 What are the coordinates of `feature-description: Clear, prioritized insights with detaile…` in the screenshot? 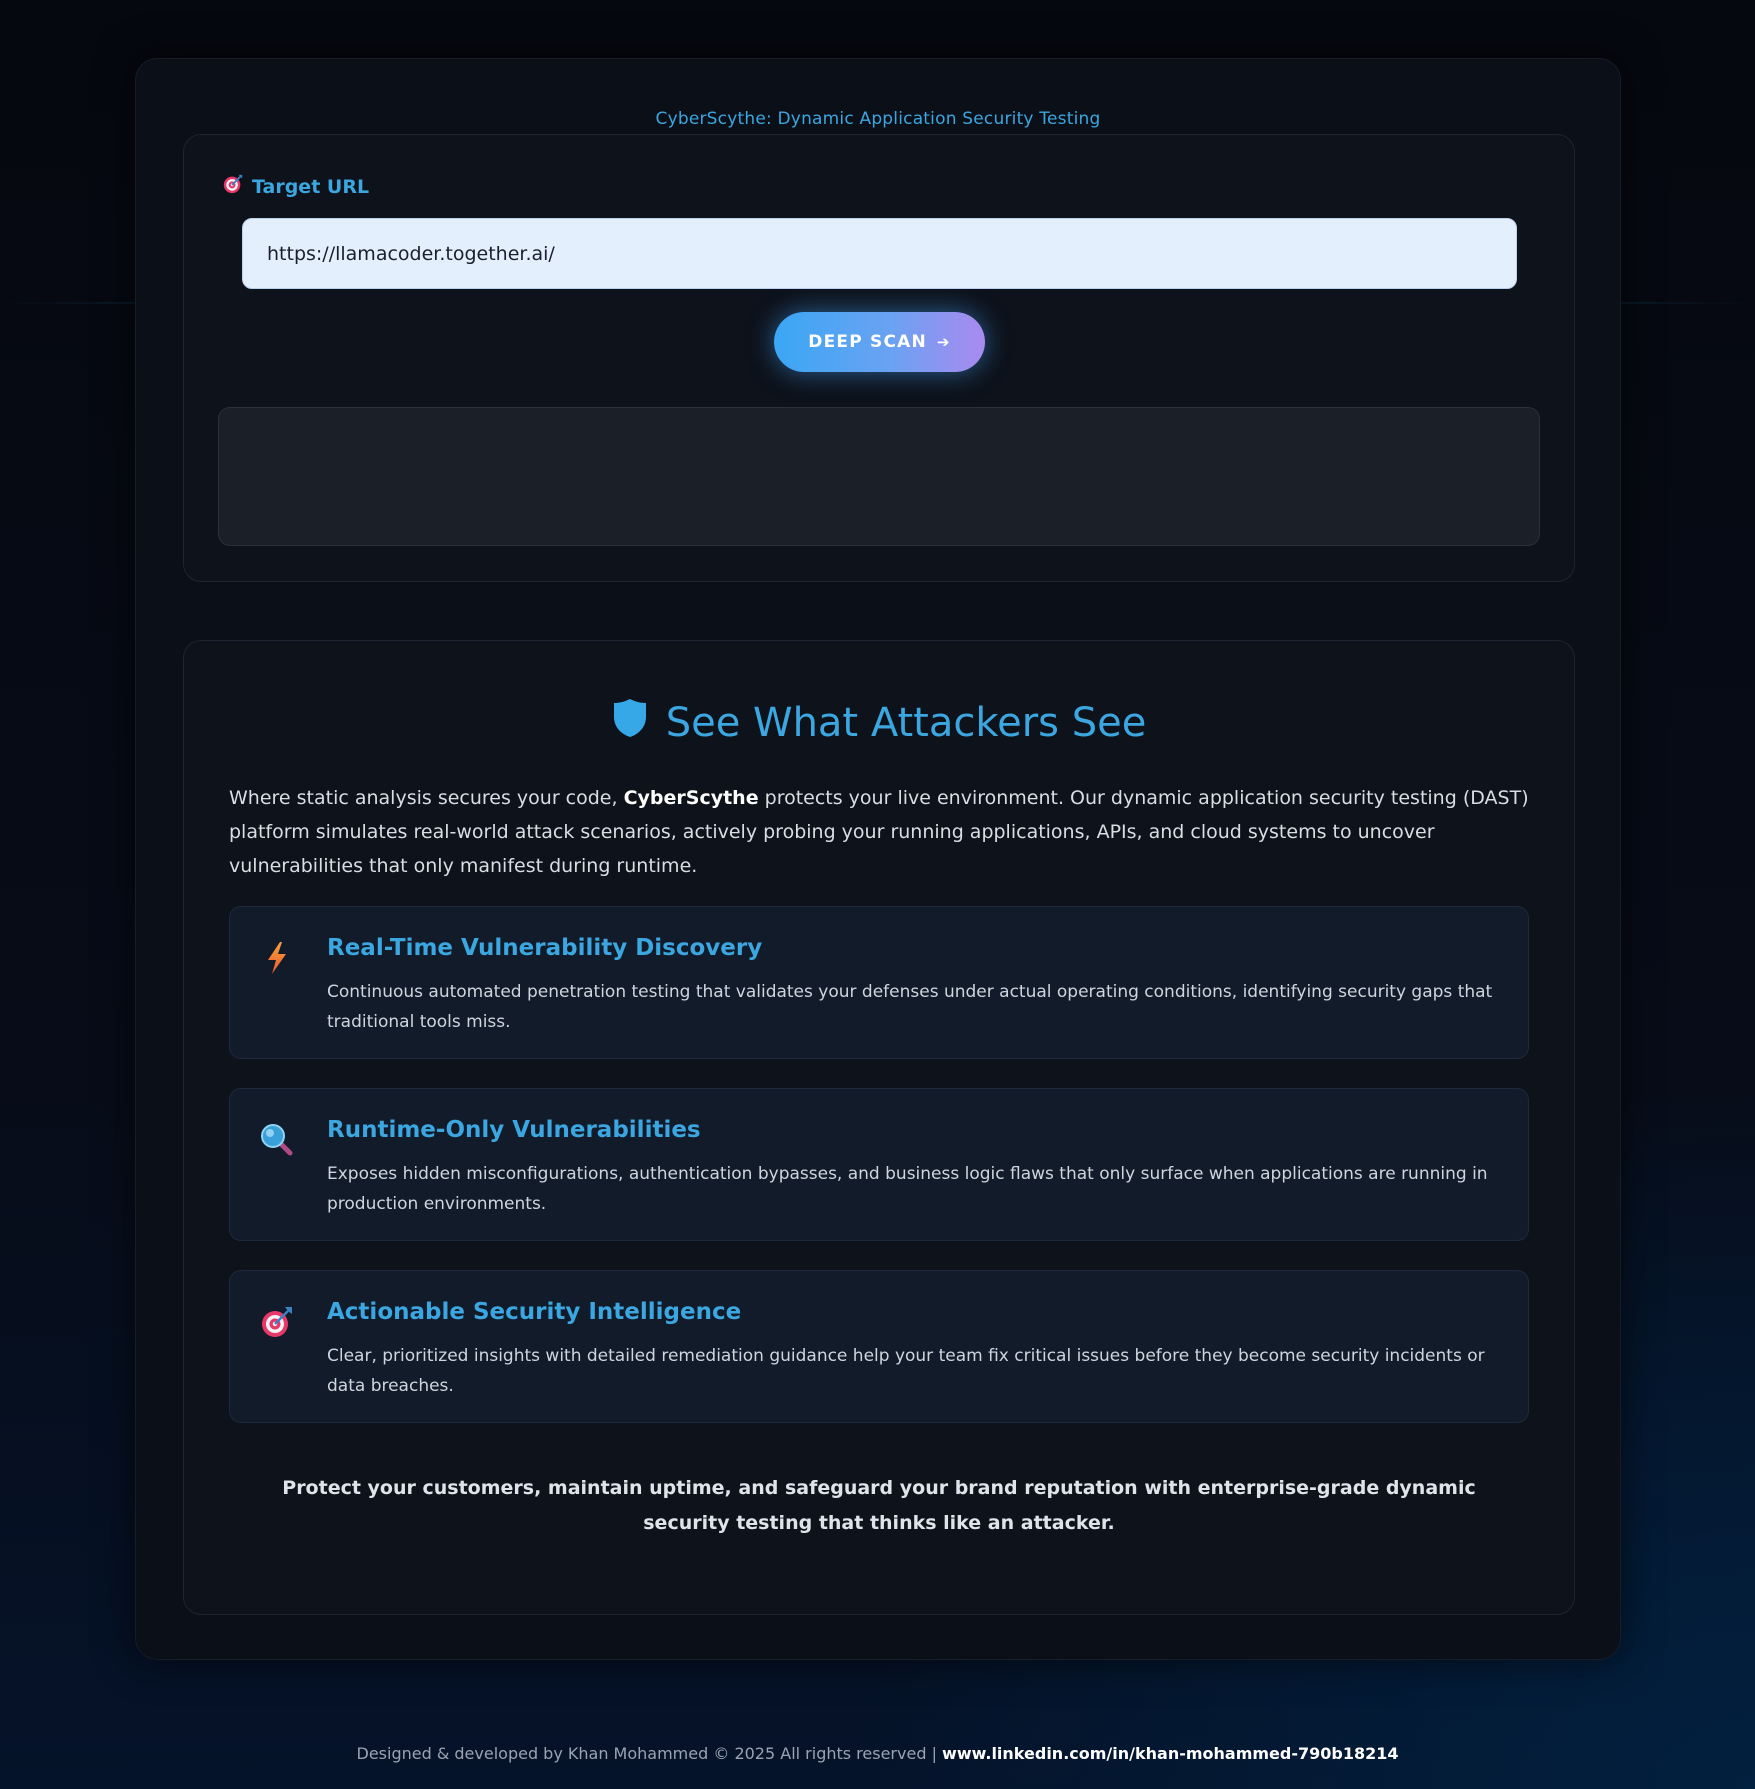 It's located at (906, 1371).